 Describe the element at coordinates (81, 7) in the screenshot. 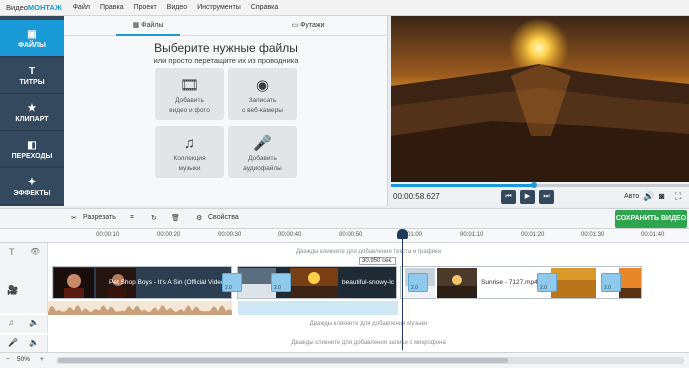

I see `menu-file: Файл` at that location.